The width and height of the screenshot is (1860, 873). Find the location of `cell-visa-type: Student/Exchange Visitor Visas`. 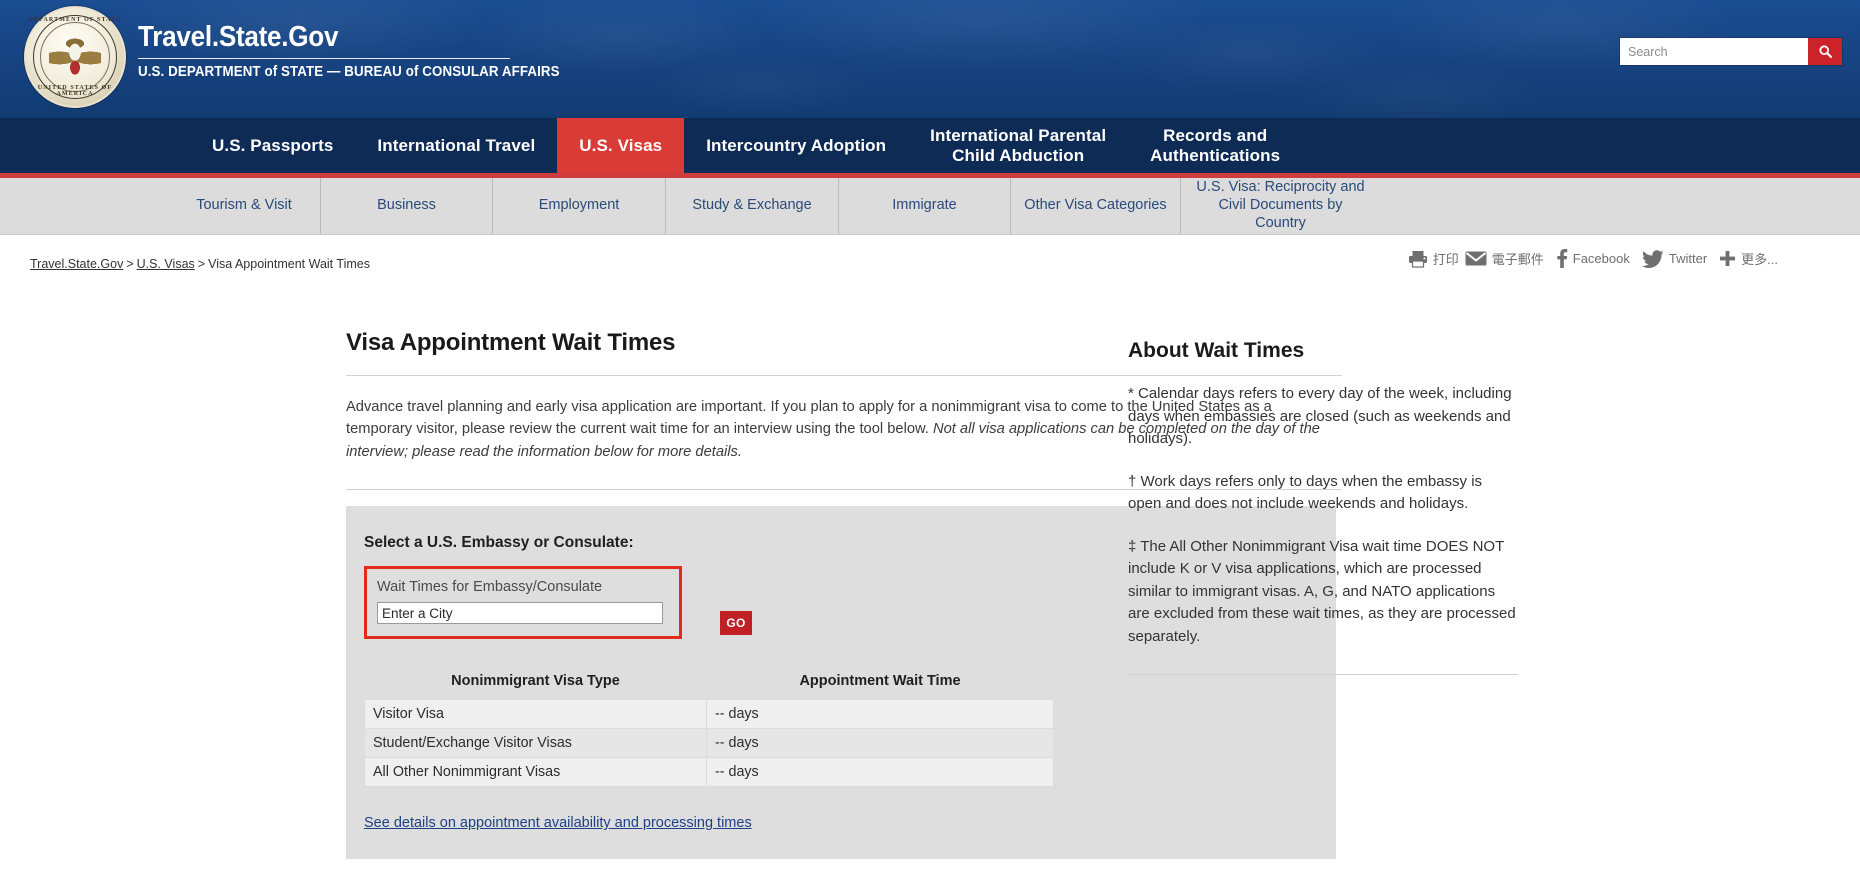

cell-visa-type: Student/Exchange Visitor Visas is located at coordinates (535, 743).